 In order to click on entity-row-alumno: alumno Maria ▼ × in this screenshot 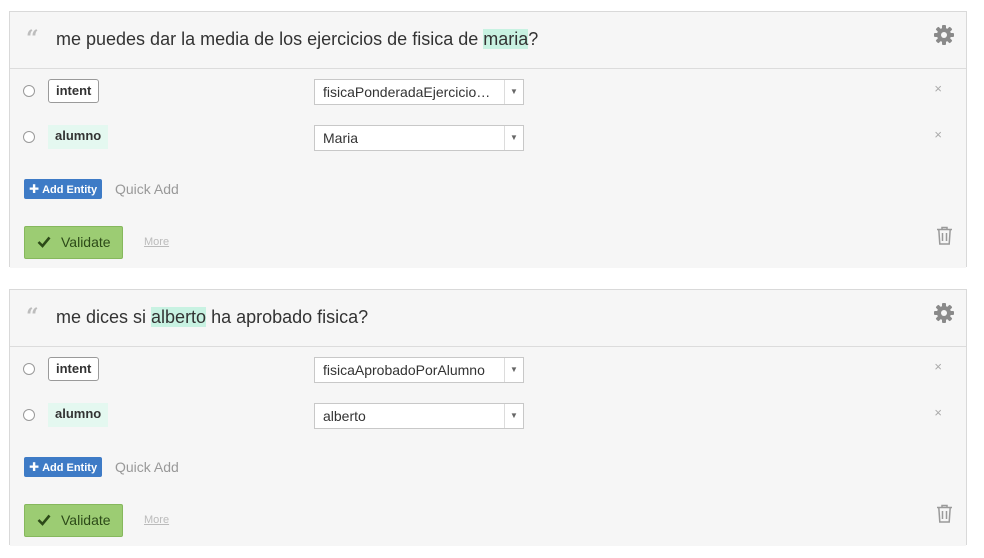, I will do `click(488, 138)`.